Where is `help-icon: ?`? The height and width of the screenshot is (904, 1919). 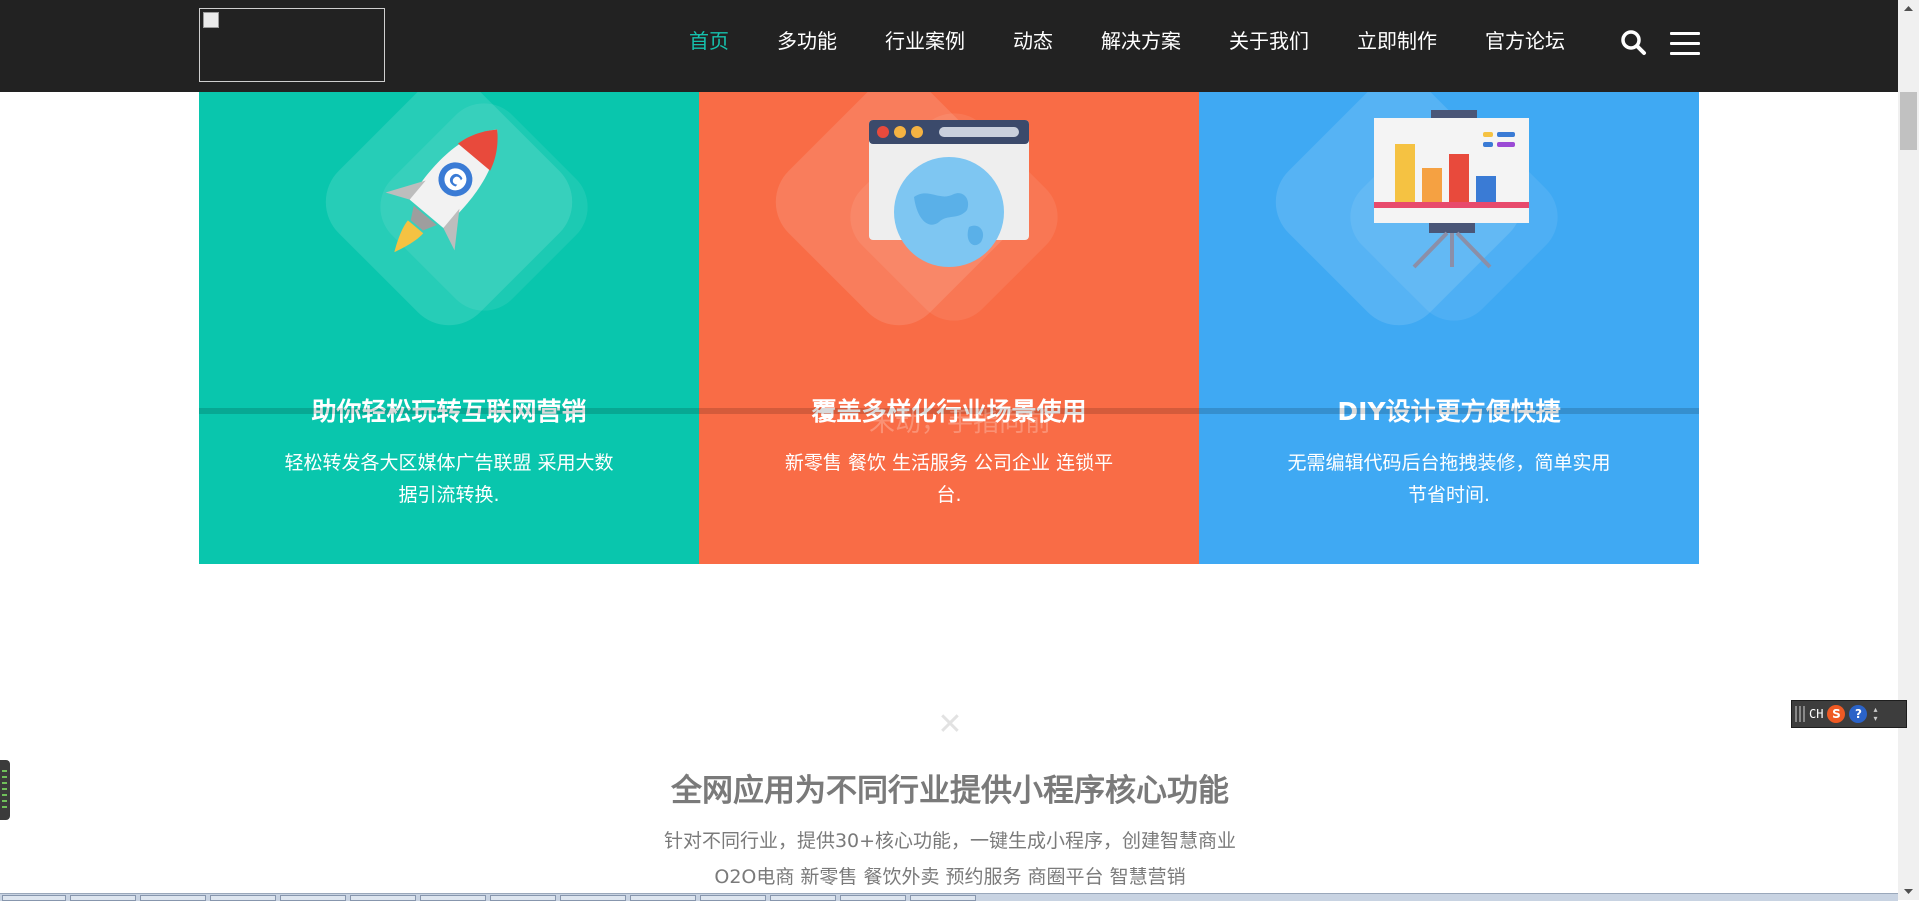
help-icon: ? is located at coordinates (1858, 714).